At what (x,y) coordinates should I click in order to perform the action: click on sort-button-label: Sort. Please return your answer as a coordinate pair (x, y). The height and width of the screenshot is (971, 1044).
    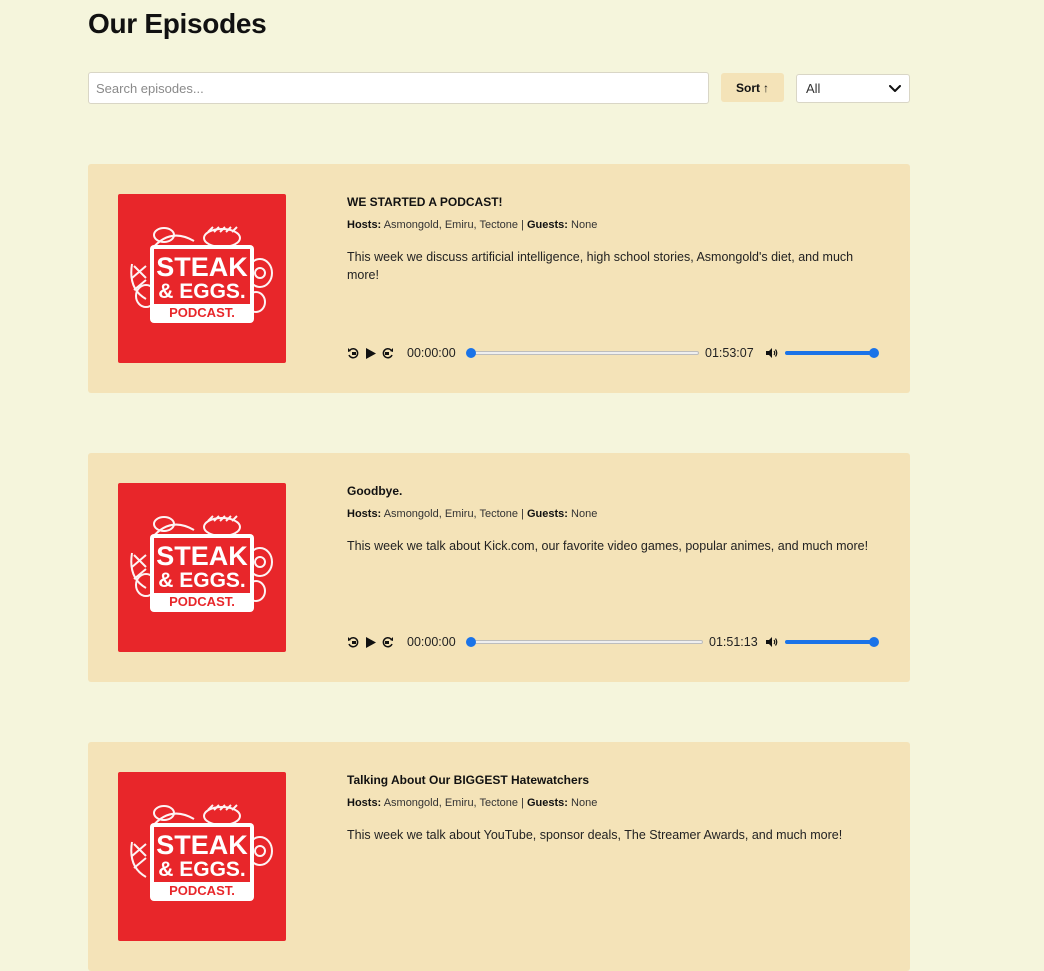
    Looking at the image, I should click on (748, 87).